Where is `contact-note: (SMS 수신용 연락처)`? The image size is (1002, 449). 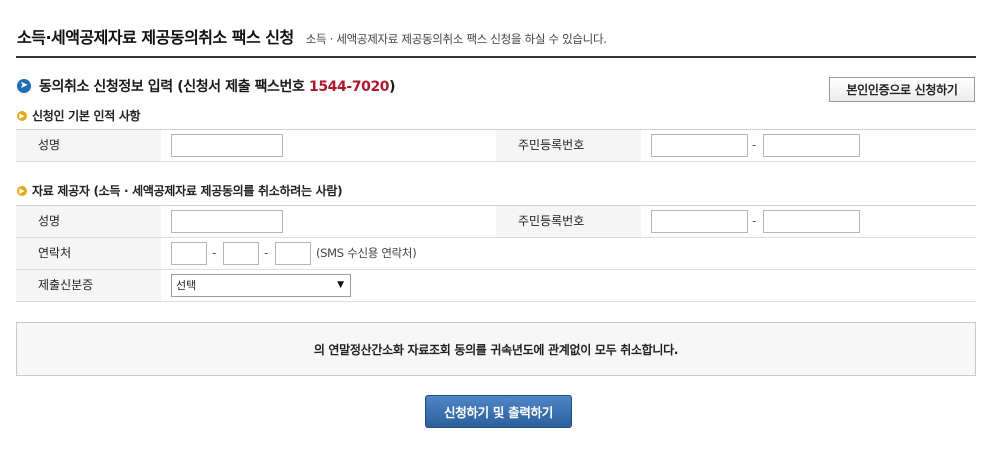 contact-note: (SMS 수신용 연락처) is located at coordinates (366, 253).